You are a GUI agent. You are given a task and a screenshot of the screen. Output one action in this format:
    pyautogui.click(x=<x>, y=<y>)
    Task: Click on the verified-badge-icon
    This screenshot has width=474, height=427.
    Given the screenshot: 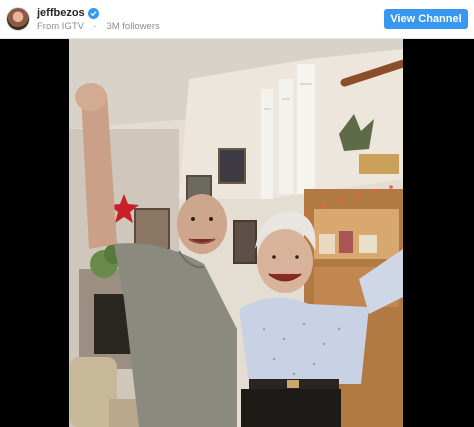 What is the action you would take?
    pyautogui.click(x=93, y=13)
    